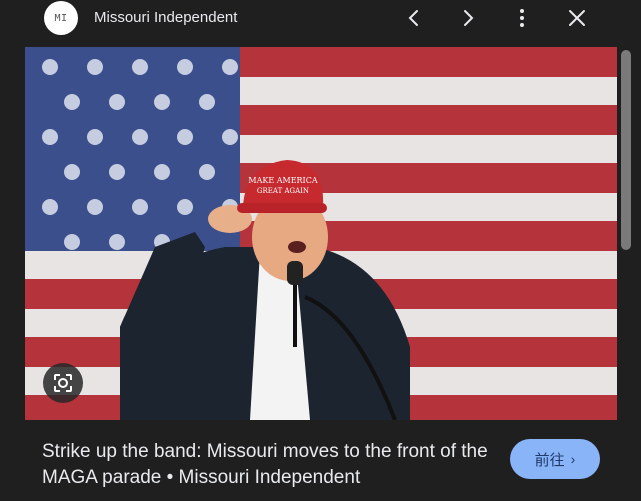  I want to click on source-logo-text: MI, so click(61, 18).